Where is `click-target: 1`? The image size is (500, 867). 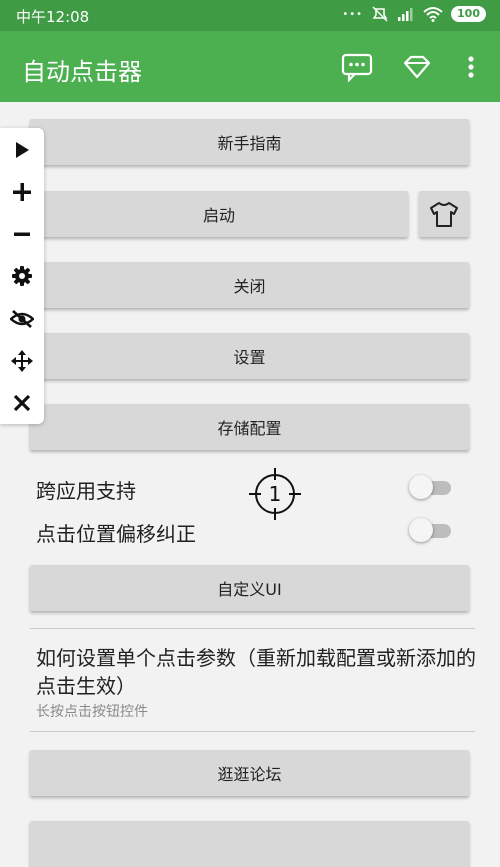 click-target: 1 is located at coordinates (275, 494).